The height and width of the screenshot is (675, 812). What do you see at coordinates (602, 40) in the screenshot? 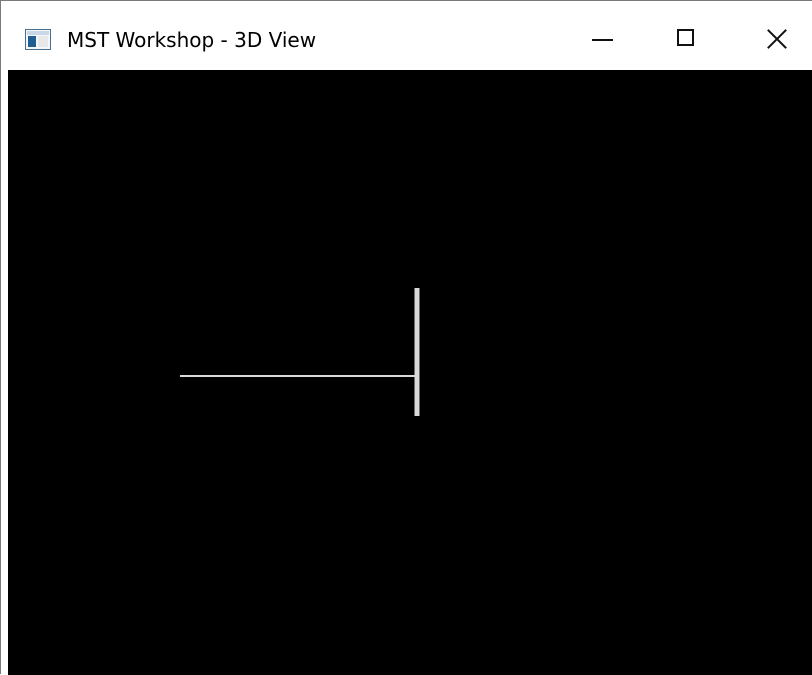
I see `minimize-icon` at bounding box center [602, 40].